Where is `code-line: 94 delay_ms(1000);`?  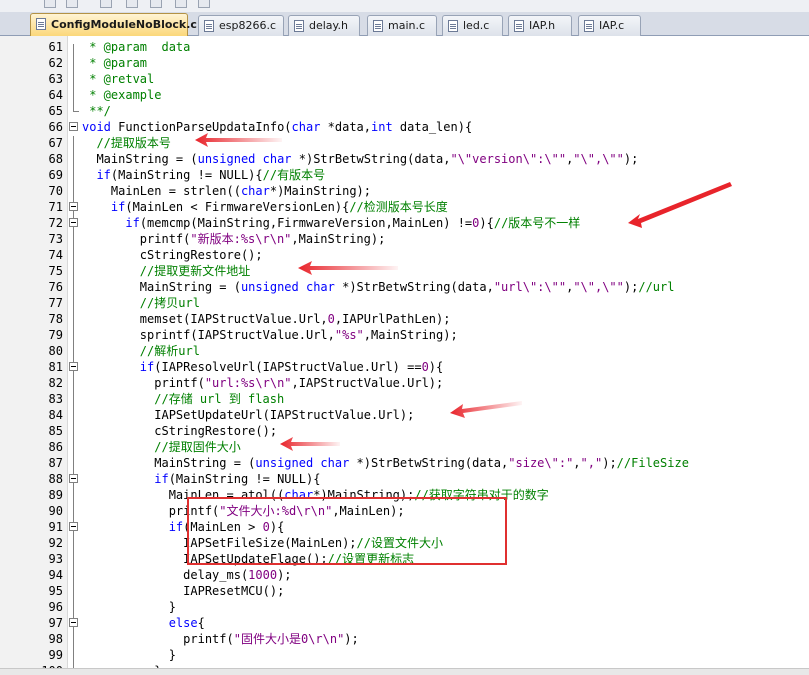 code-line: 94 delay_ms(1000); is located at coordinates (404, 575).